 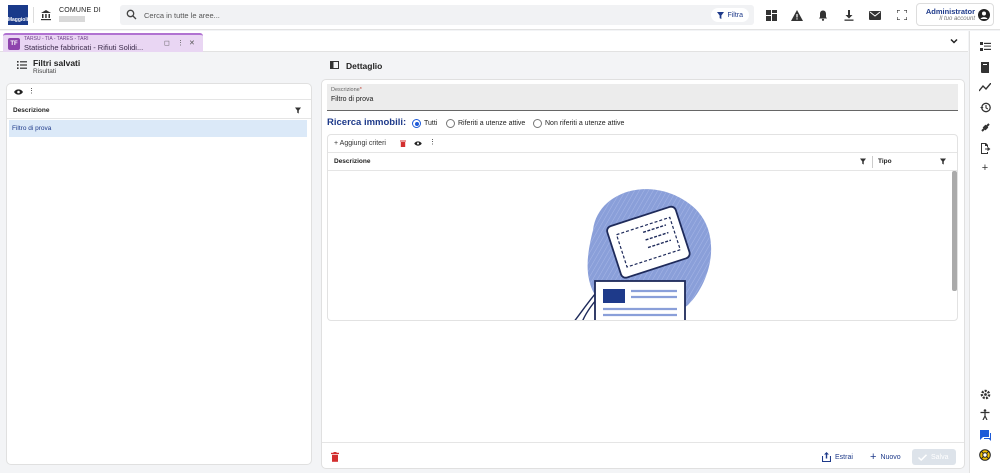 I want to click on accessibility-icon, so click(x=985, y=414).